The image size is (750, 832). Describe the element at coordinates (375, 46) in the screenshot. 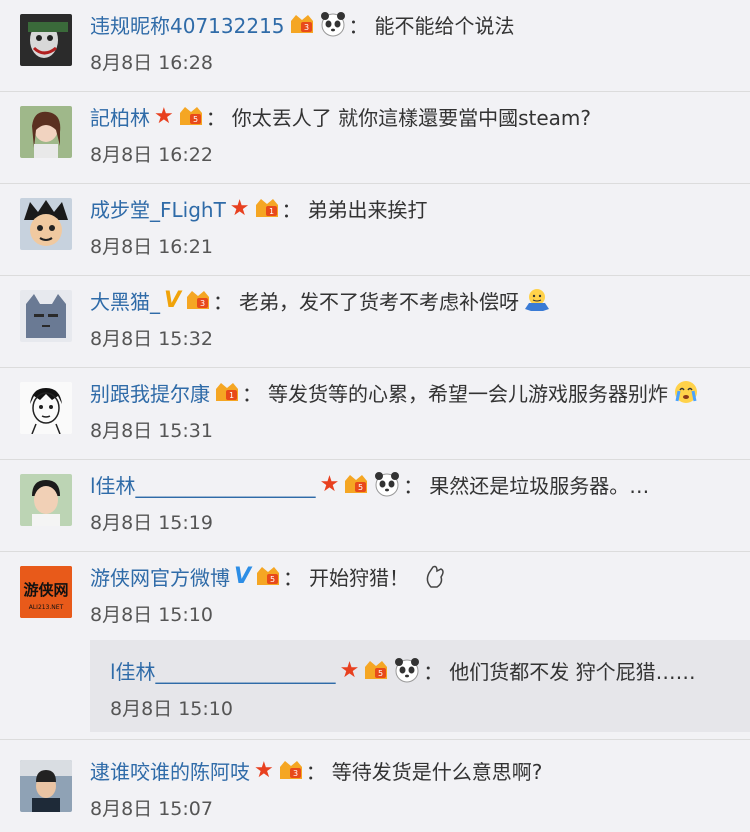

I see `comment-item: 违规昵称407132215 3 ： 能不能给个说法 8月8日 16:28` at that location.